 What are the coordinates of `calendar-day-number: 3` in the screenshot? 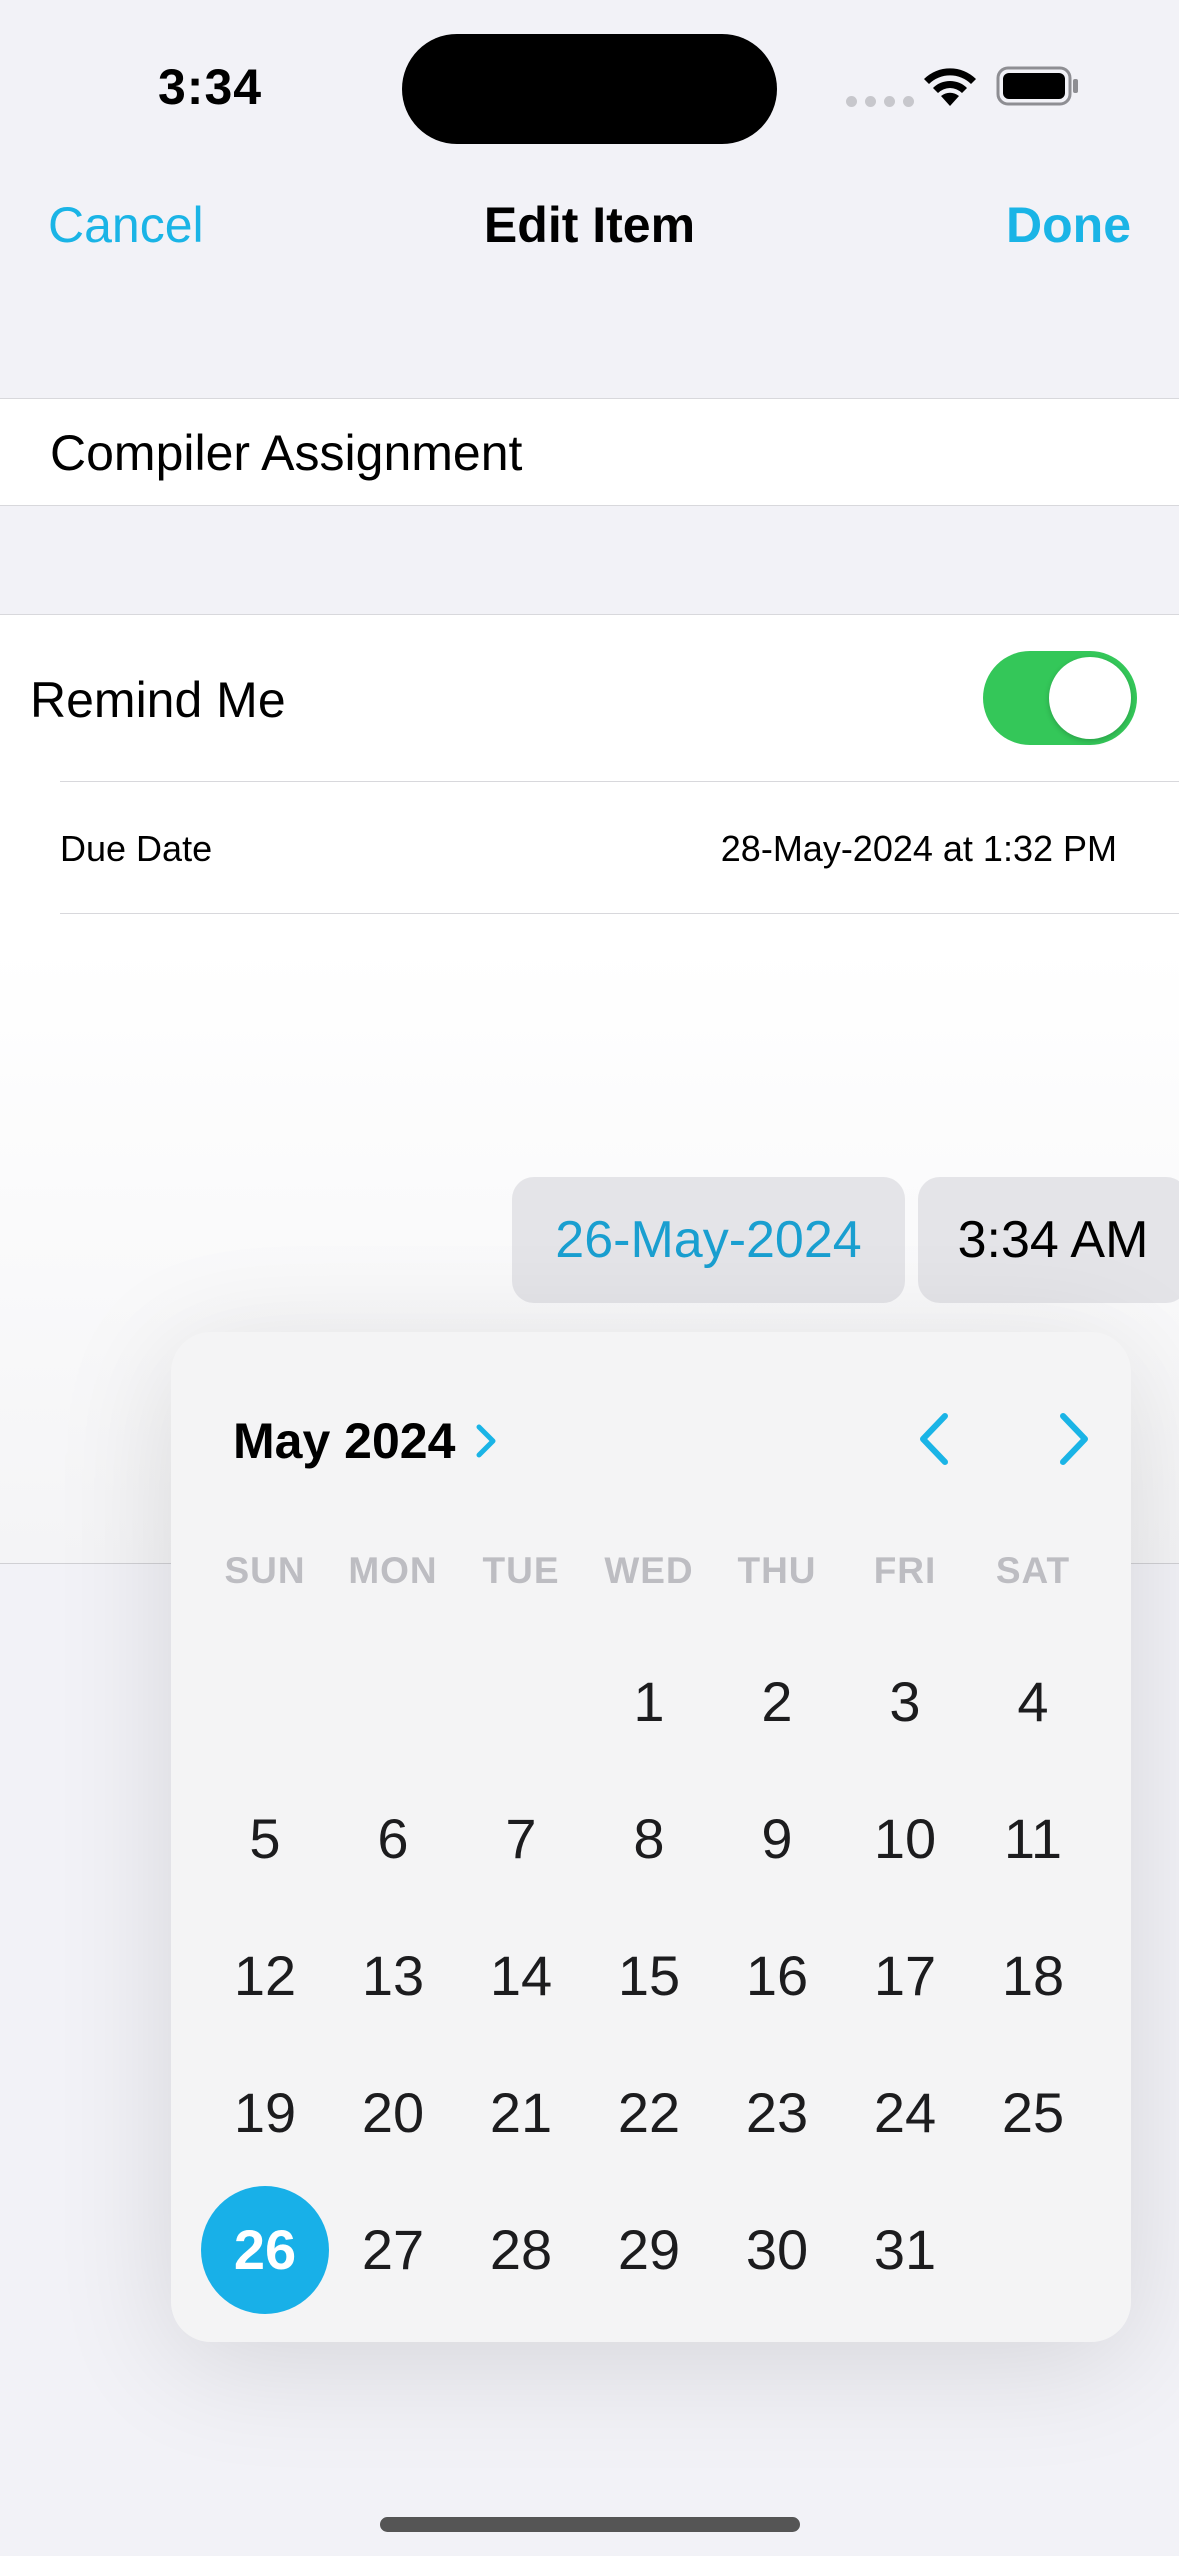 It's located at (905, 1701).